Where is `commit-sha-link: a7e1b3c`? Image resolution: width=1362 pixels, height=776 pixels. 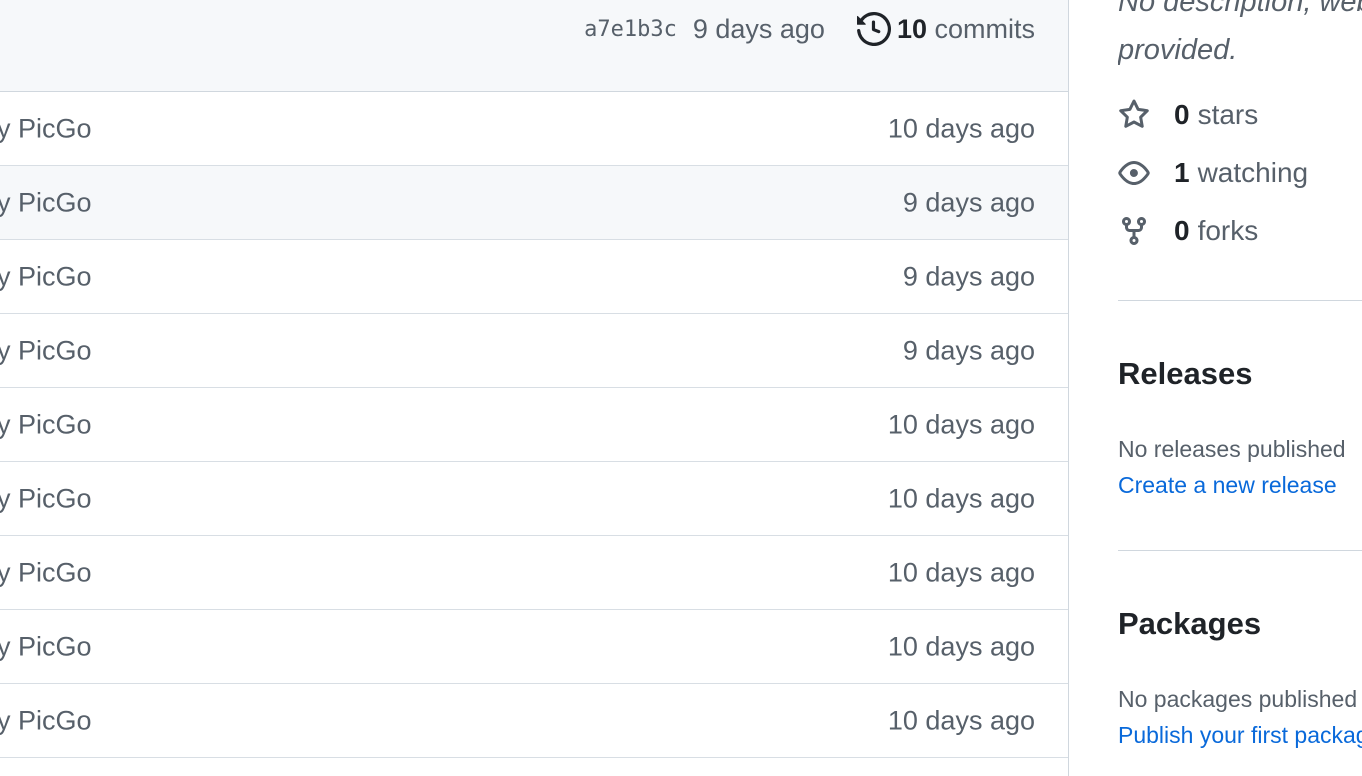 commit-sha-link: a7e1b3c is located at coordinates (630, 29).